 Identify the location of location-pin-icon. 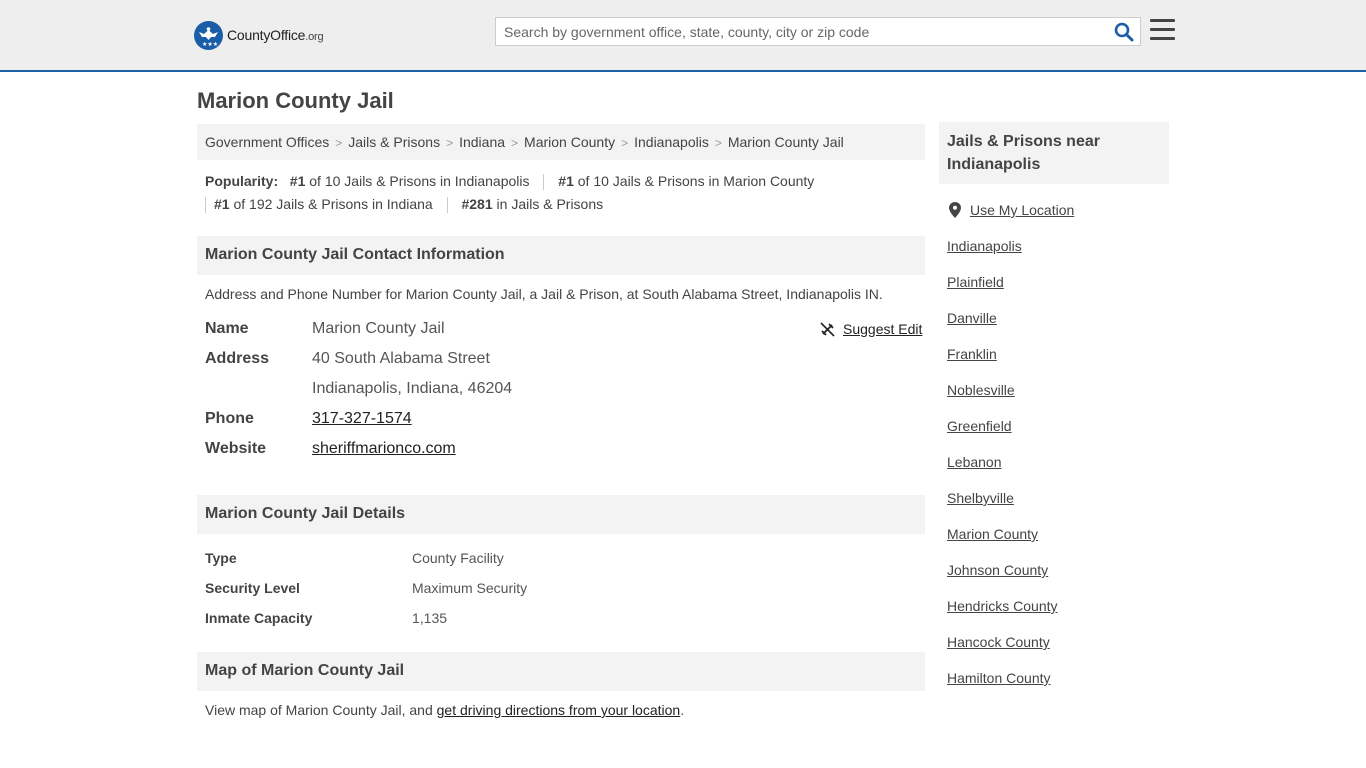
(955, 210).